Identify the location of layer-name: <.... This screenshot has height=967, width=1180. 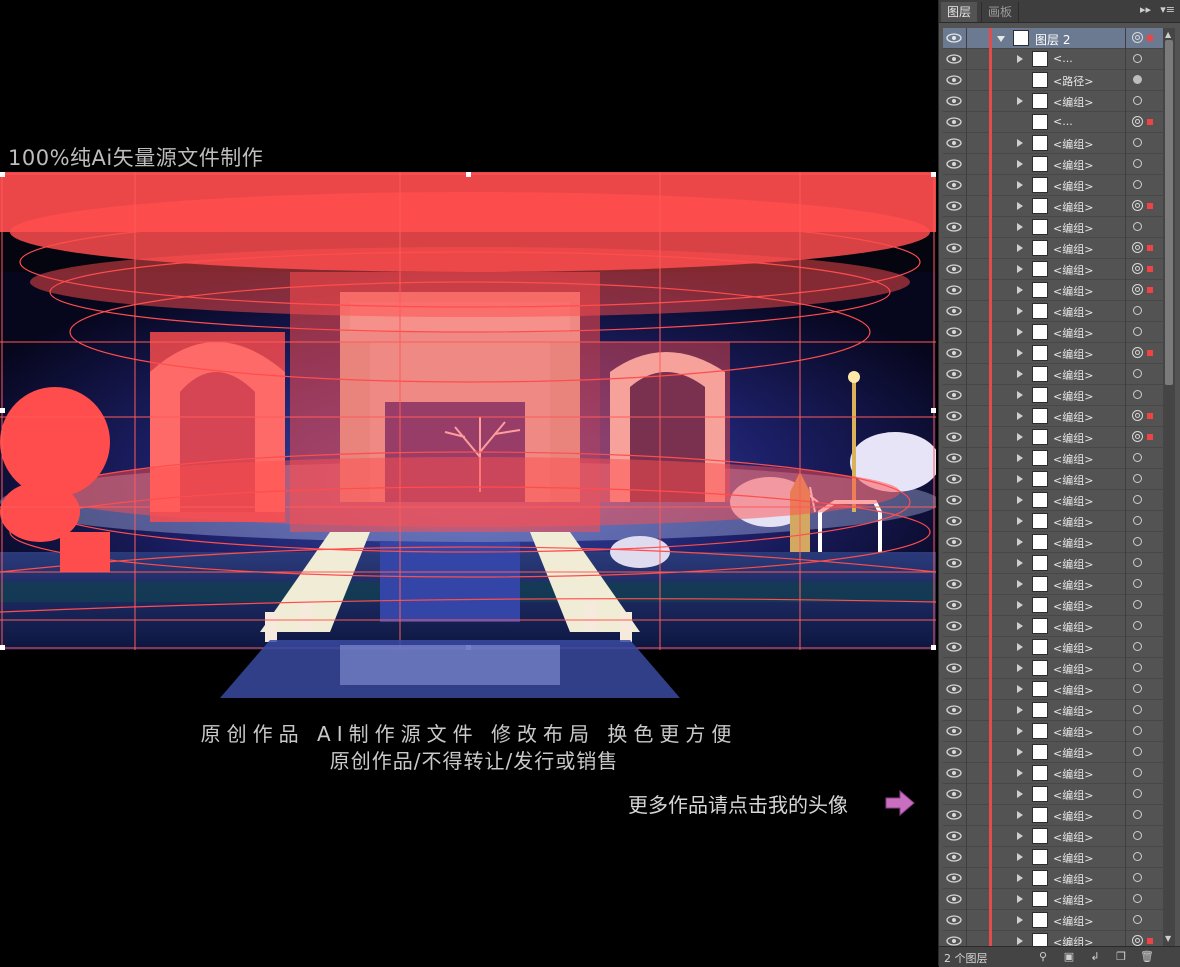
(1063, 121).